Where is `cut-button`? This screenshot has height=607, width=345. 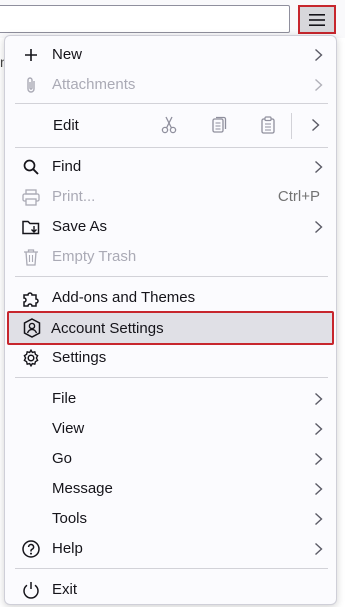
cut-button is located at coordinates (169, 125).